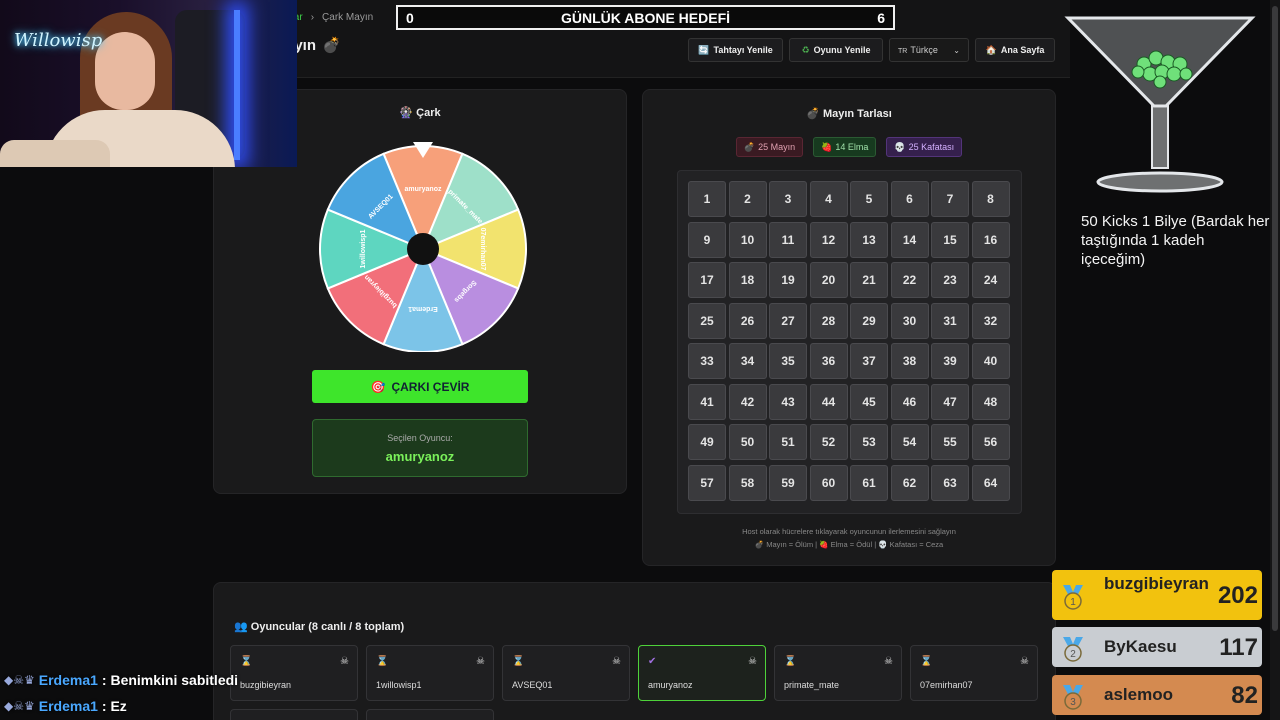 Image resolution: width=1280 pixels, height=720 pixels. What do you see at coordinates (909, 199) in the screenshot?
I see `mine-cell: 6` at bounding box center [909, 199].